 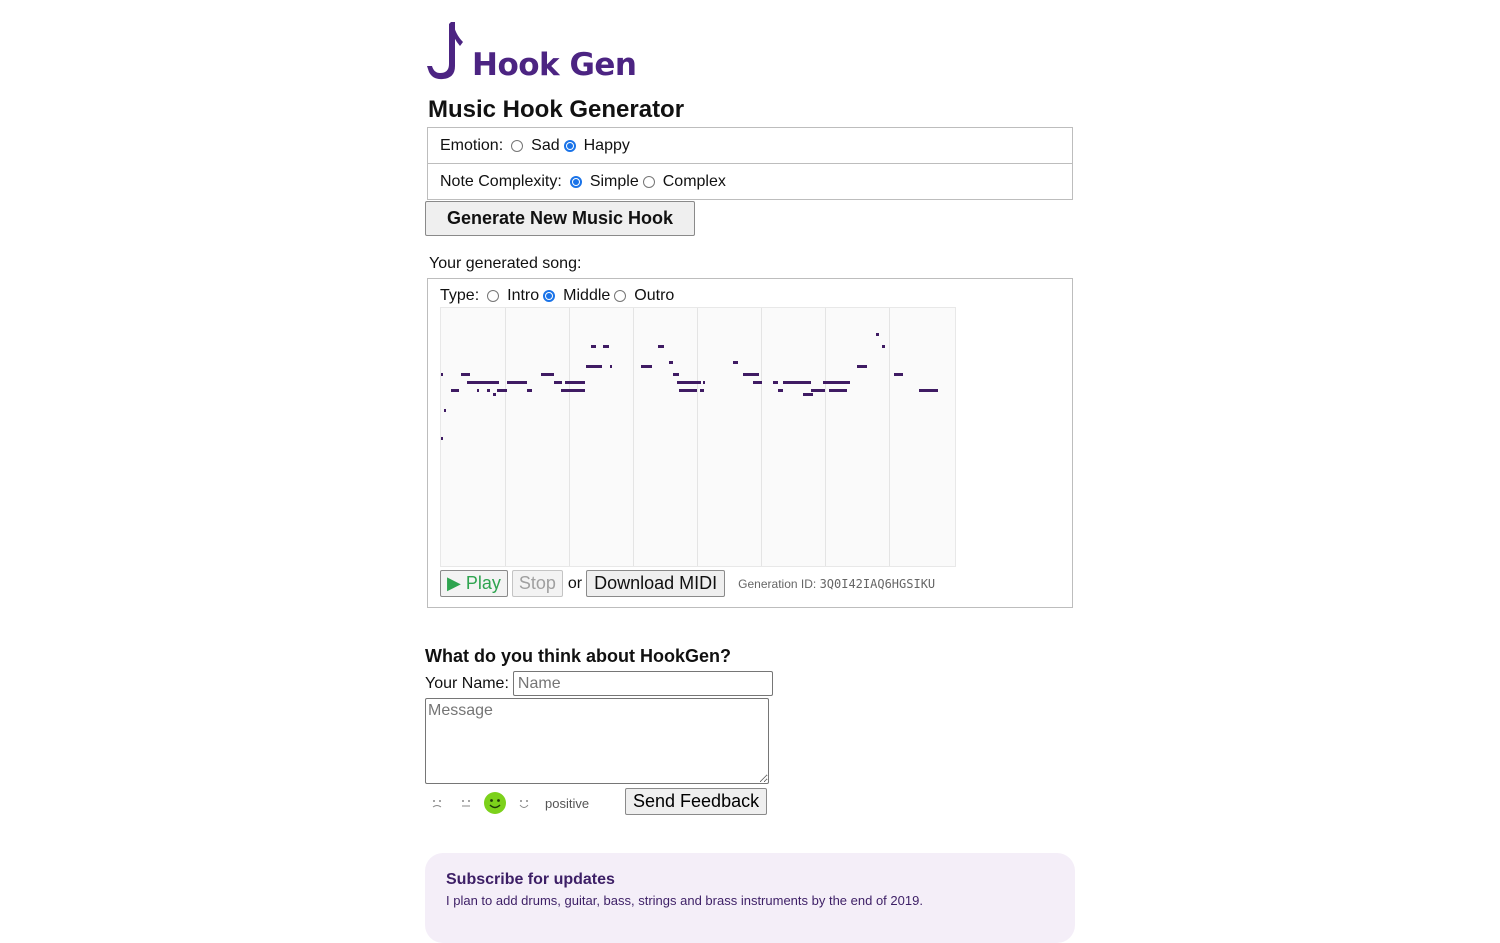 What do you see at coordinates (545, 145) in the screenshot?
I see `emotion-sad-label: Sad` at bounding box center [545, 145].